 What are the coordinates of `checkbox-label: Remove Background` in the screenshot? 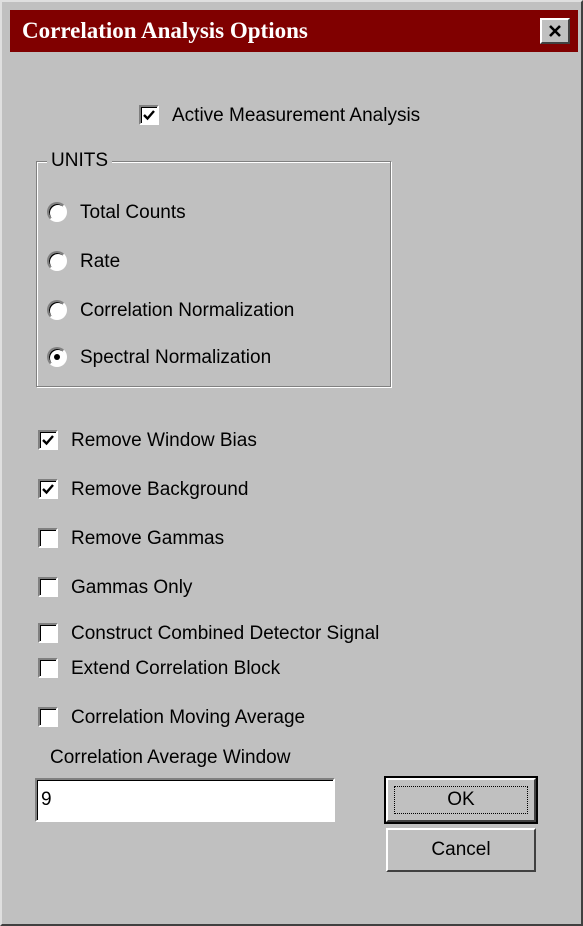 It's located at (160, 489).